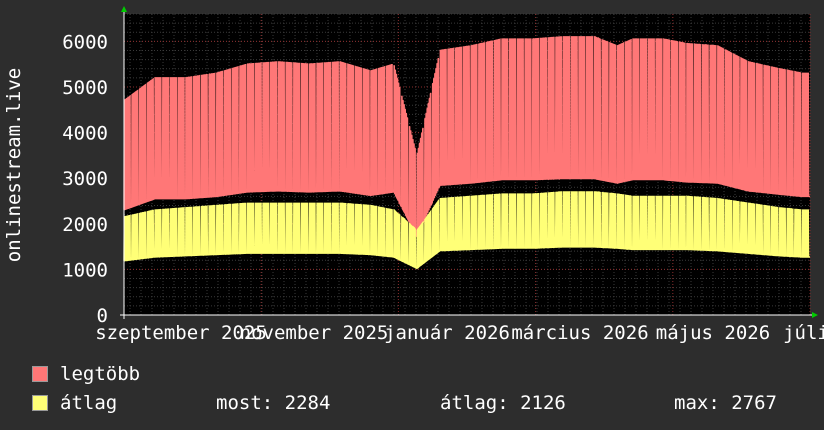 The width and height of the screenshot is (824, 430). What do you see at coordinates (803, 333) in the screenshot?
I see `x-tick-label: július 2026` at bounding box center [803, 333].